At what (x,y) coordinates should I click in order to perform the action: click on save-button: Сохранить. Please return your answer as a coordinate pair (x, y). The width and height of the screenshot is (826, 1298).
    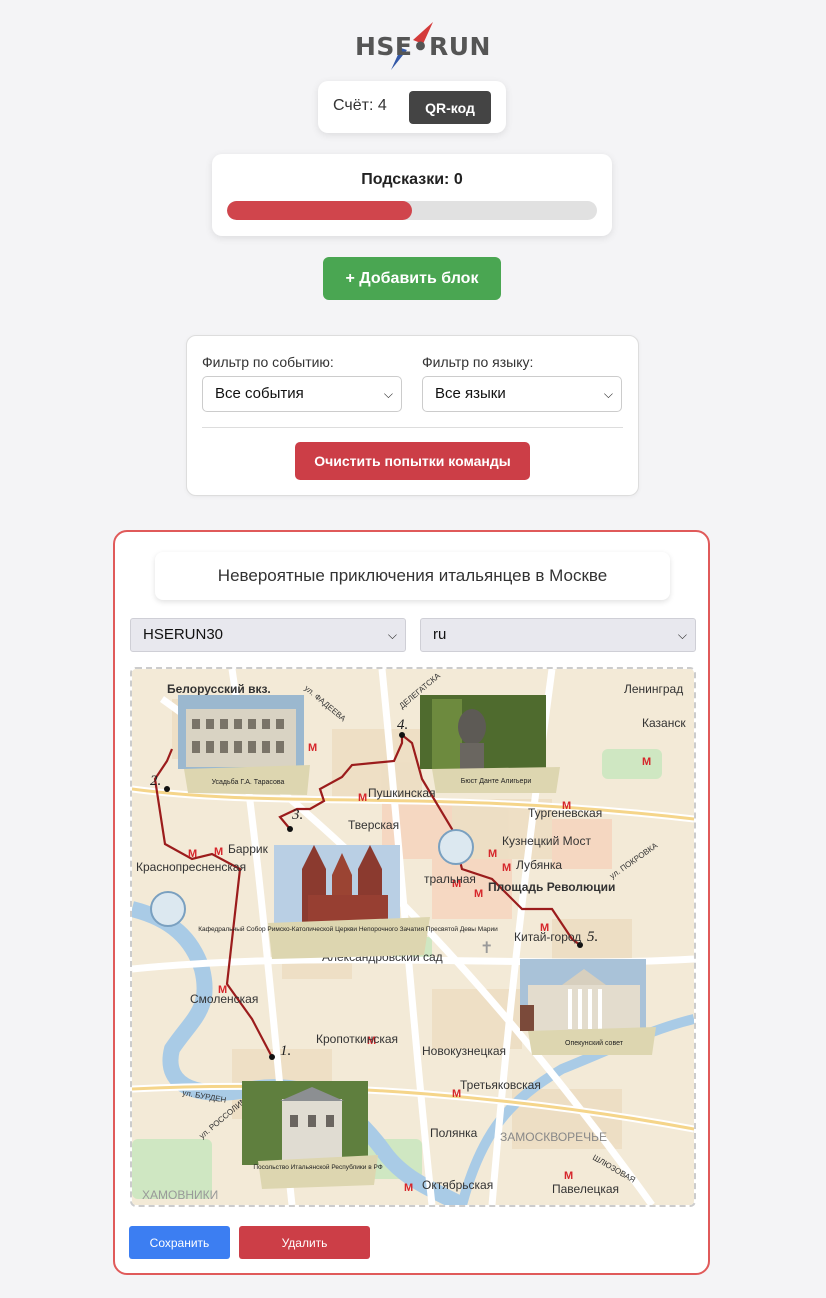
    Looking at the image, I should click on (179, 1242).